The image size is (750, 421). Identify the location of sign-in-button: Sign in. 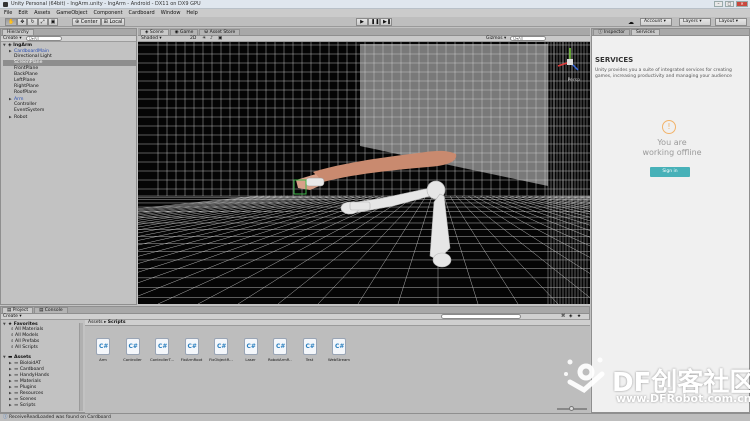
(670, 172).